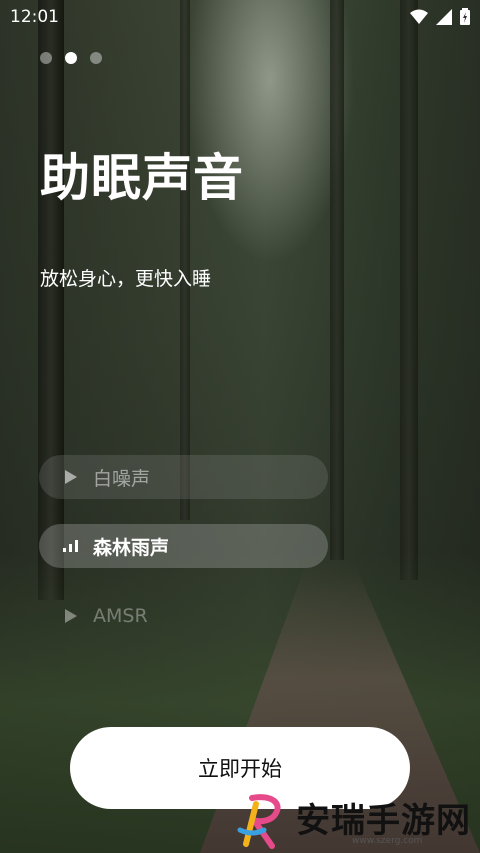 This screenshot has width=480, height=853. I want to click on sound-option-forest-rain: 森林雨声, so click(183, 546).